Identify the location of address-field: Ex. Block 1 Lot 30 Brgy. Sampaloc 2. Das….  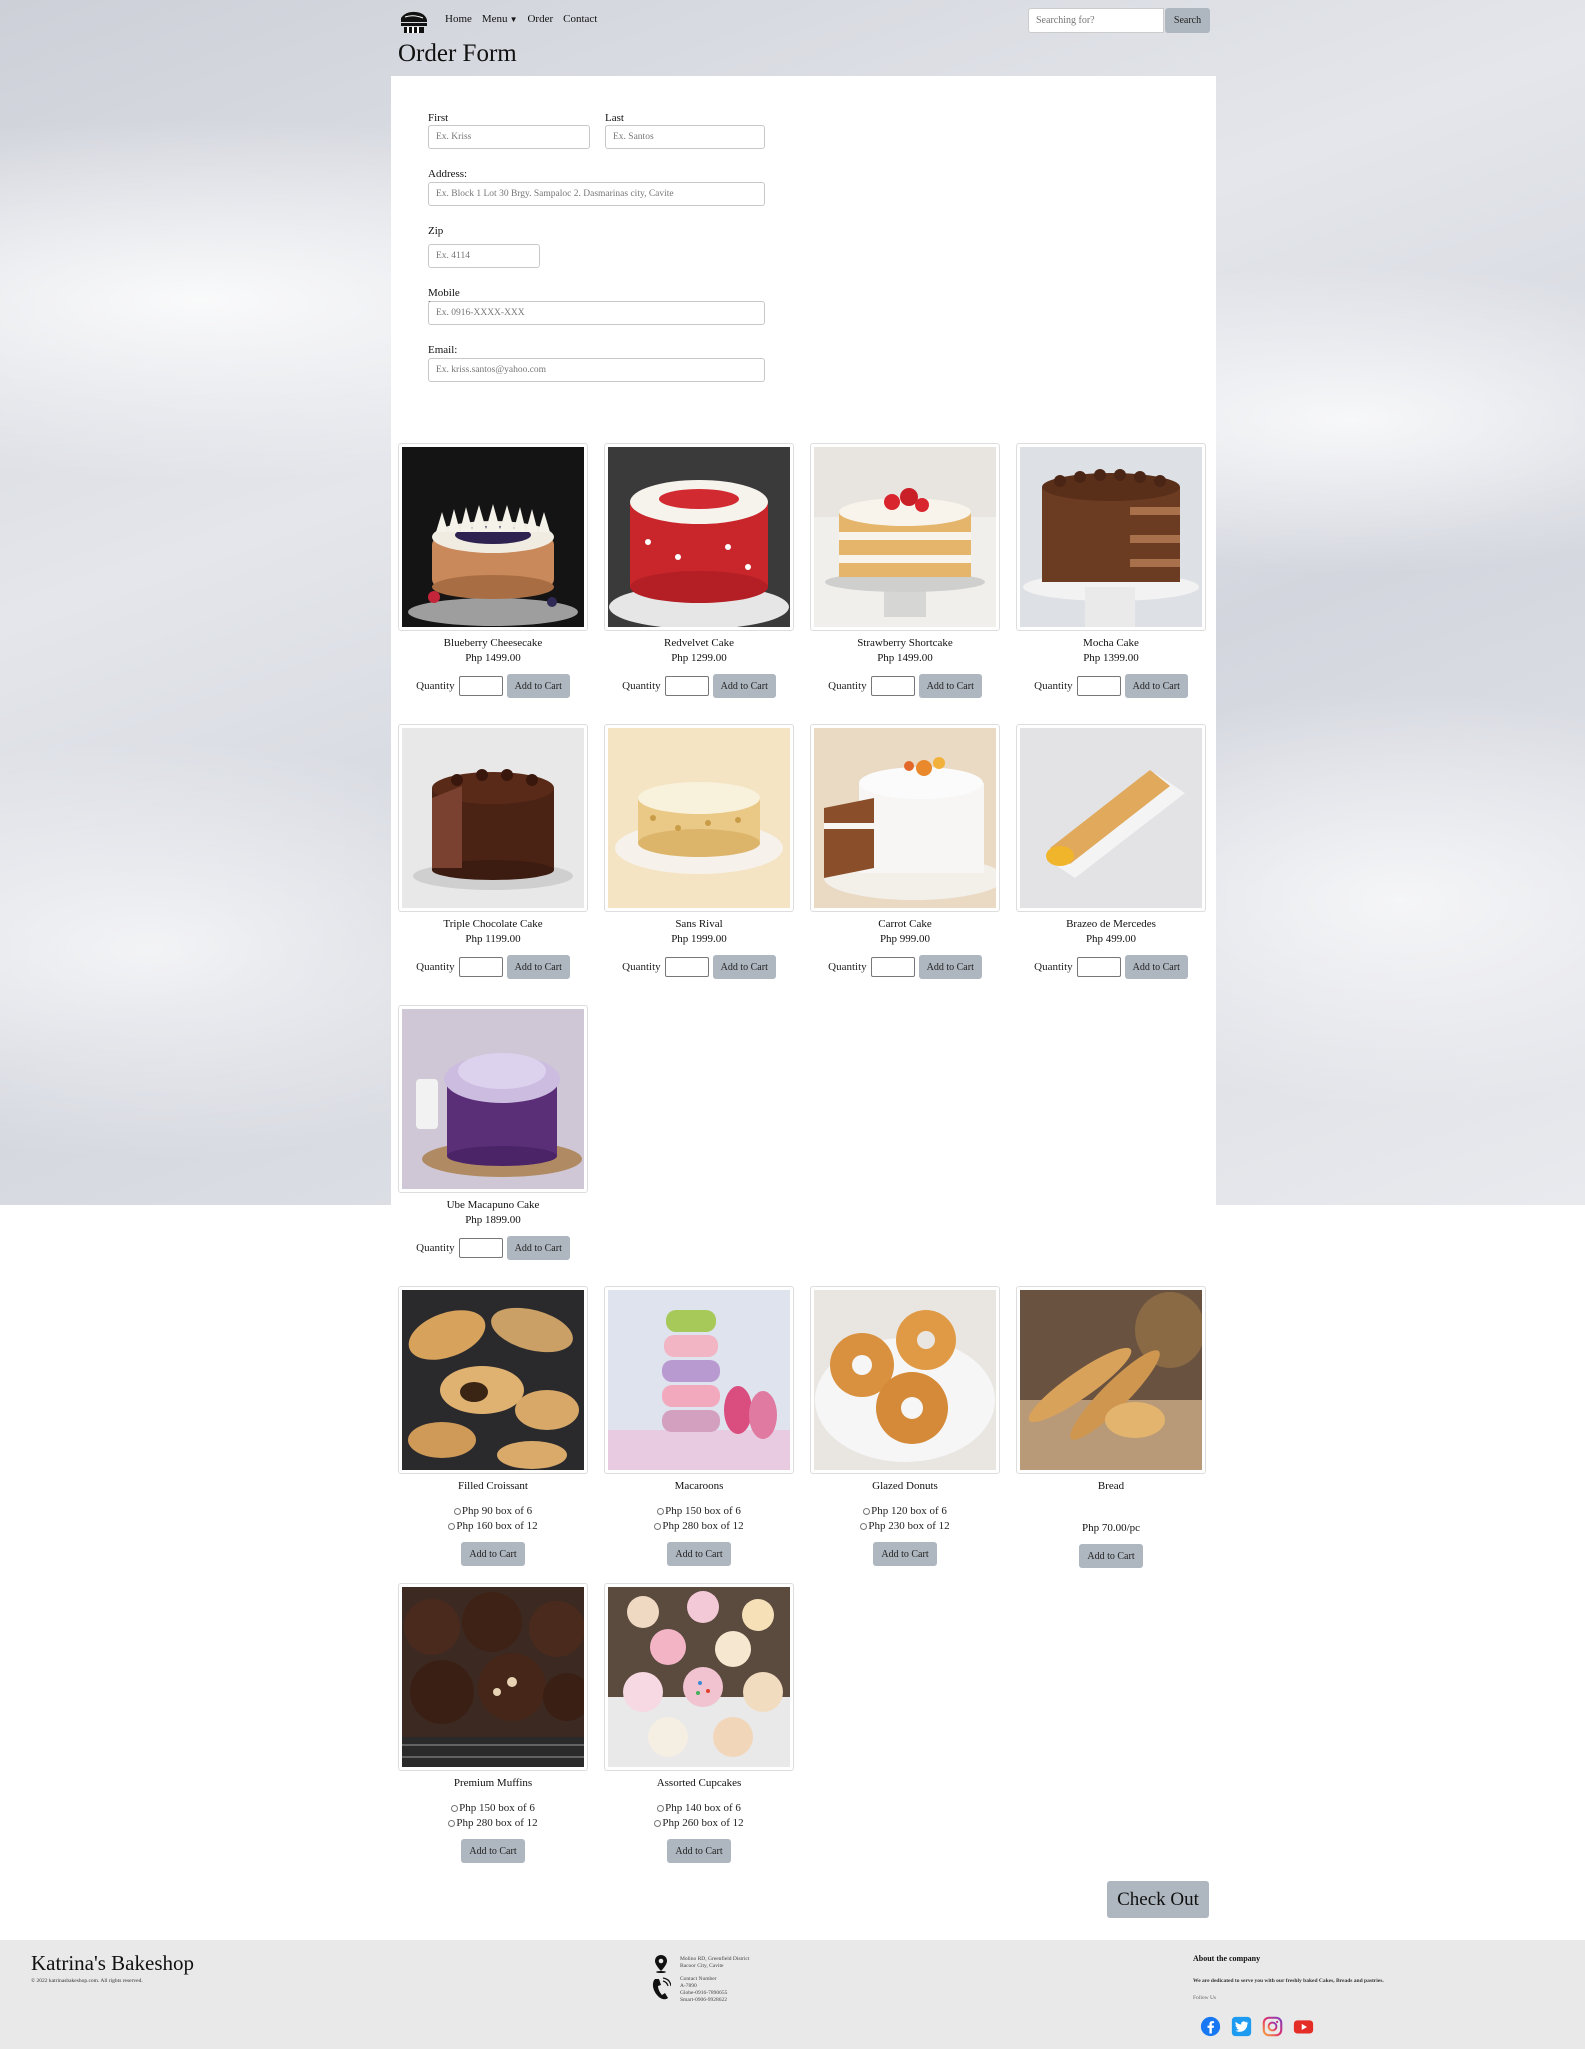
(596, 194).